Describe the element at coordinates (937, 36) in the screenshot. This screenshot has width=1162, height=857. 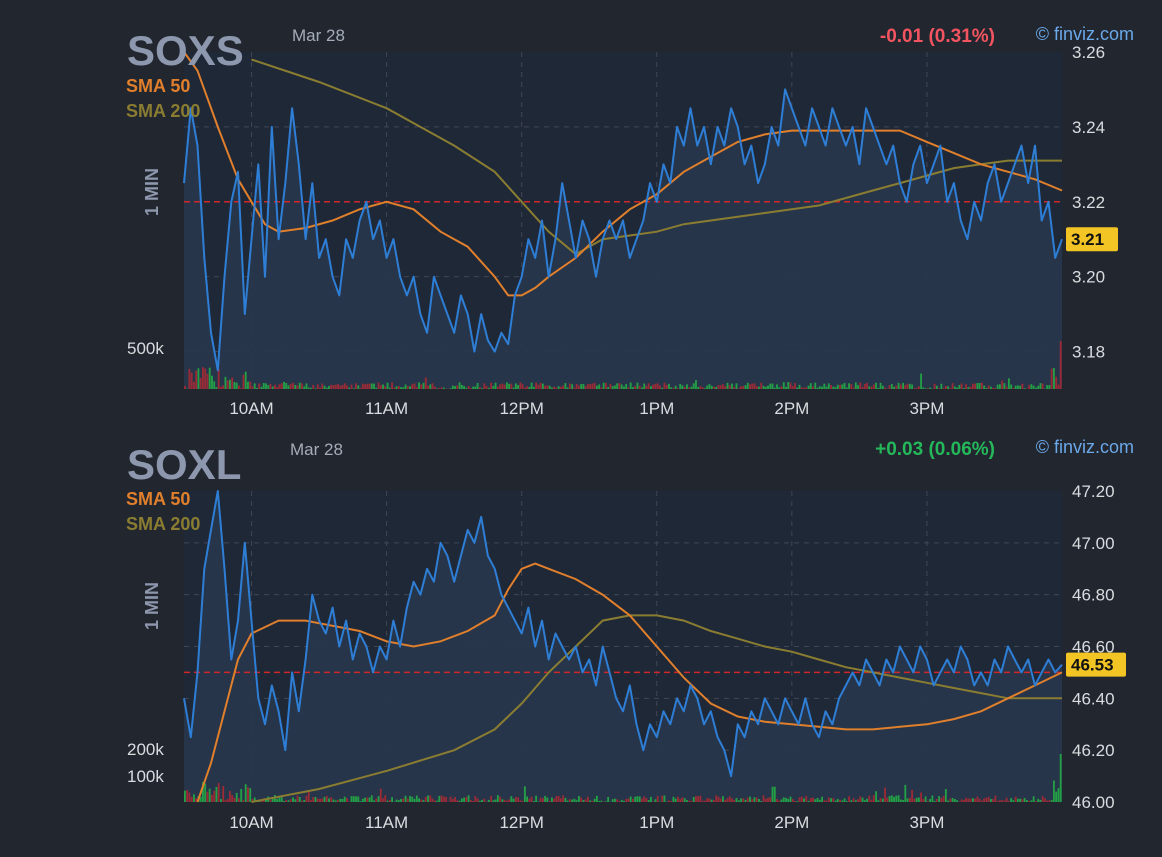
I see `soxs-change: -0.01 (0.31%)` at that location.